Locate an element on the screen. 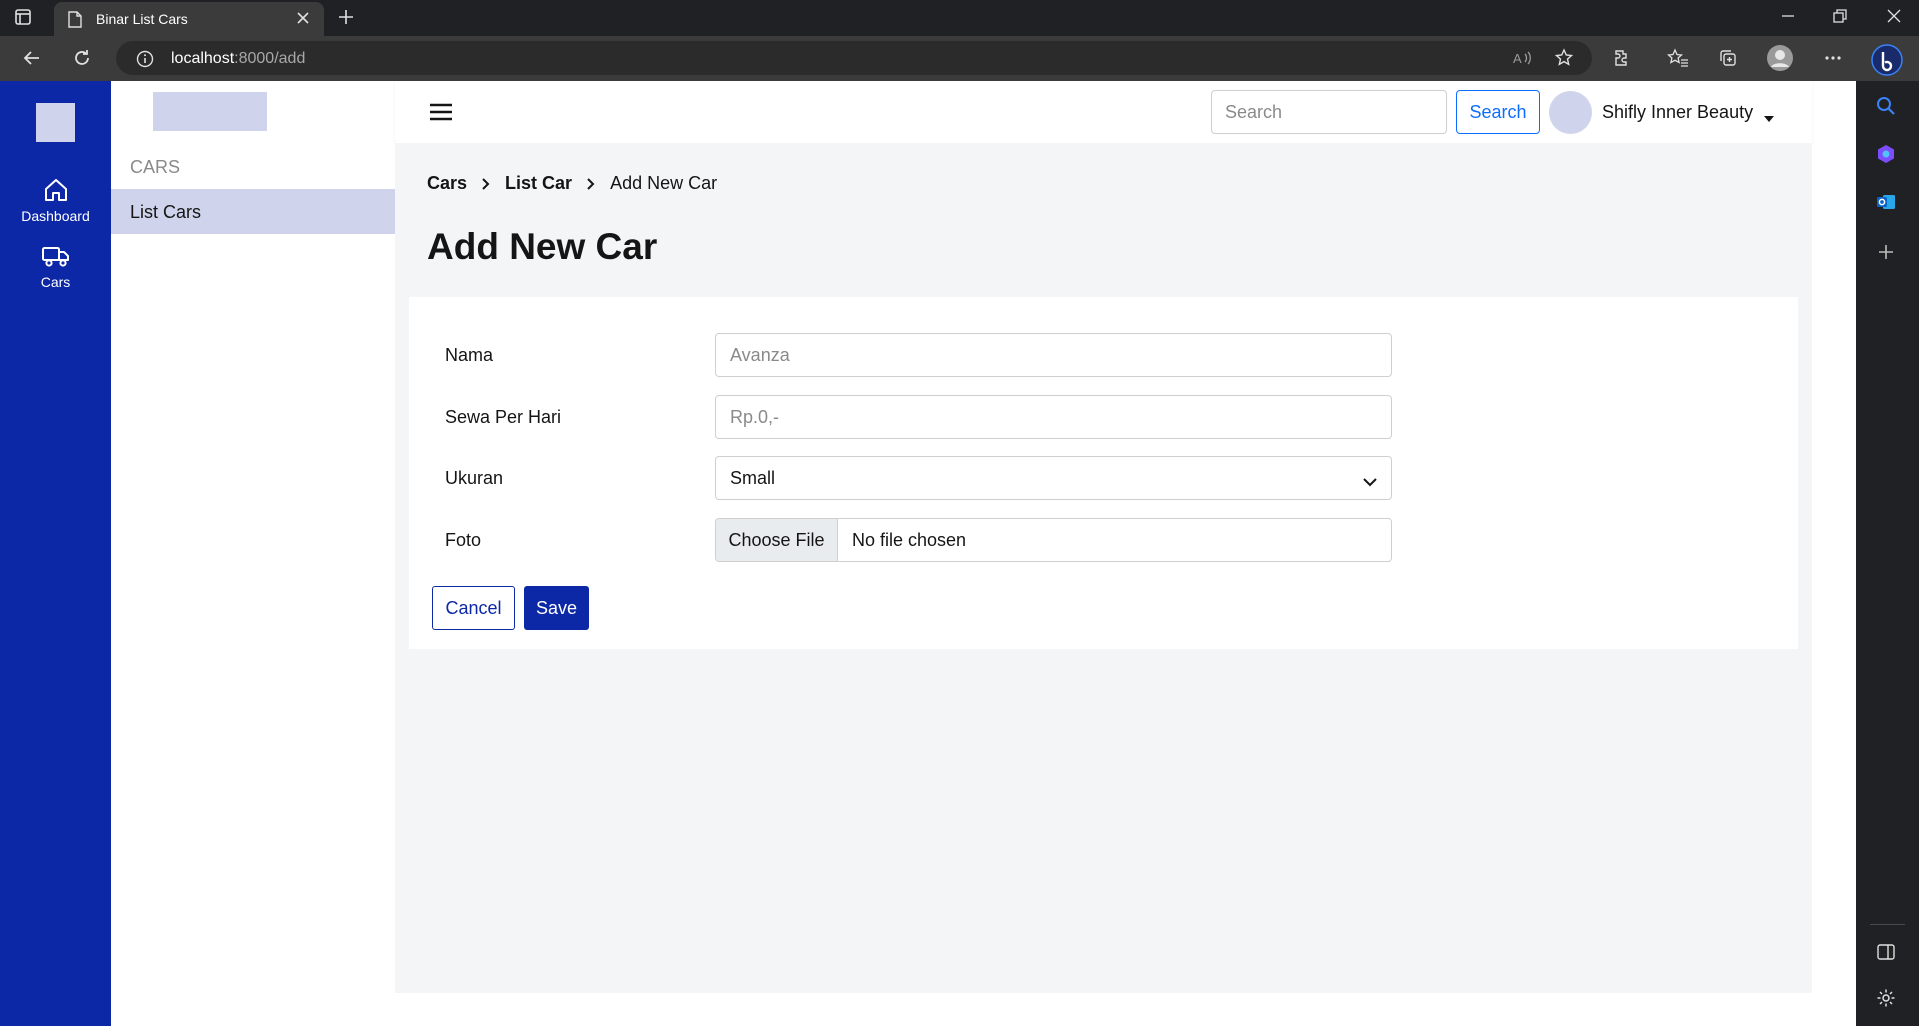 Image resolution: width=1919 pixels, height=1026 pixels. tab-actions-icon is located at coordinates (27, 19).